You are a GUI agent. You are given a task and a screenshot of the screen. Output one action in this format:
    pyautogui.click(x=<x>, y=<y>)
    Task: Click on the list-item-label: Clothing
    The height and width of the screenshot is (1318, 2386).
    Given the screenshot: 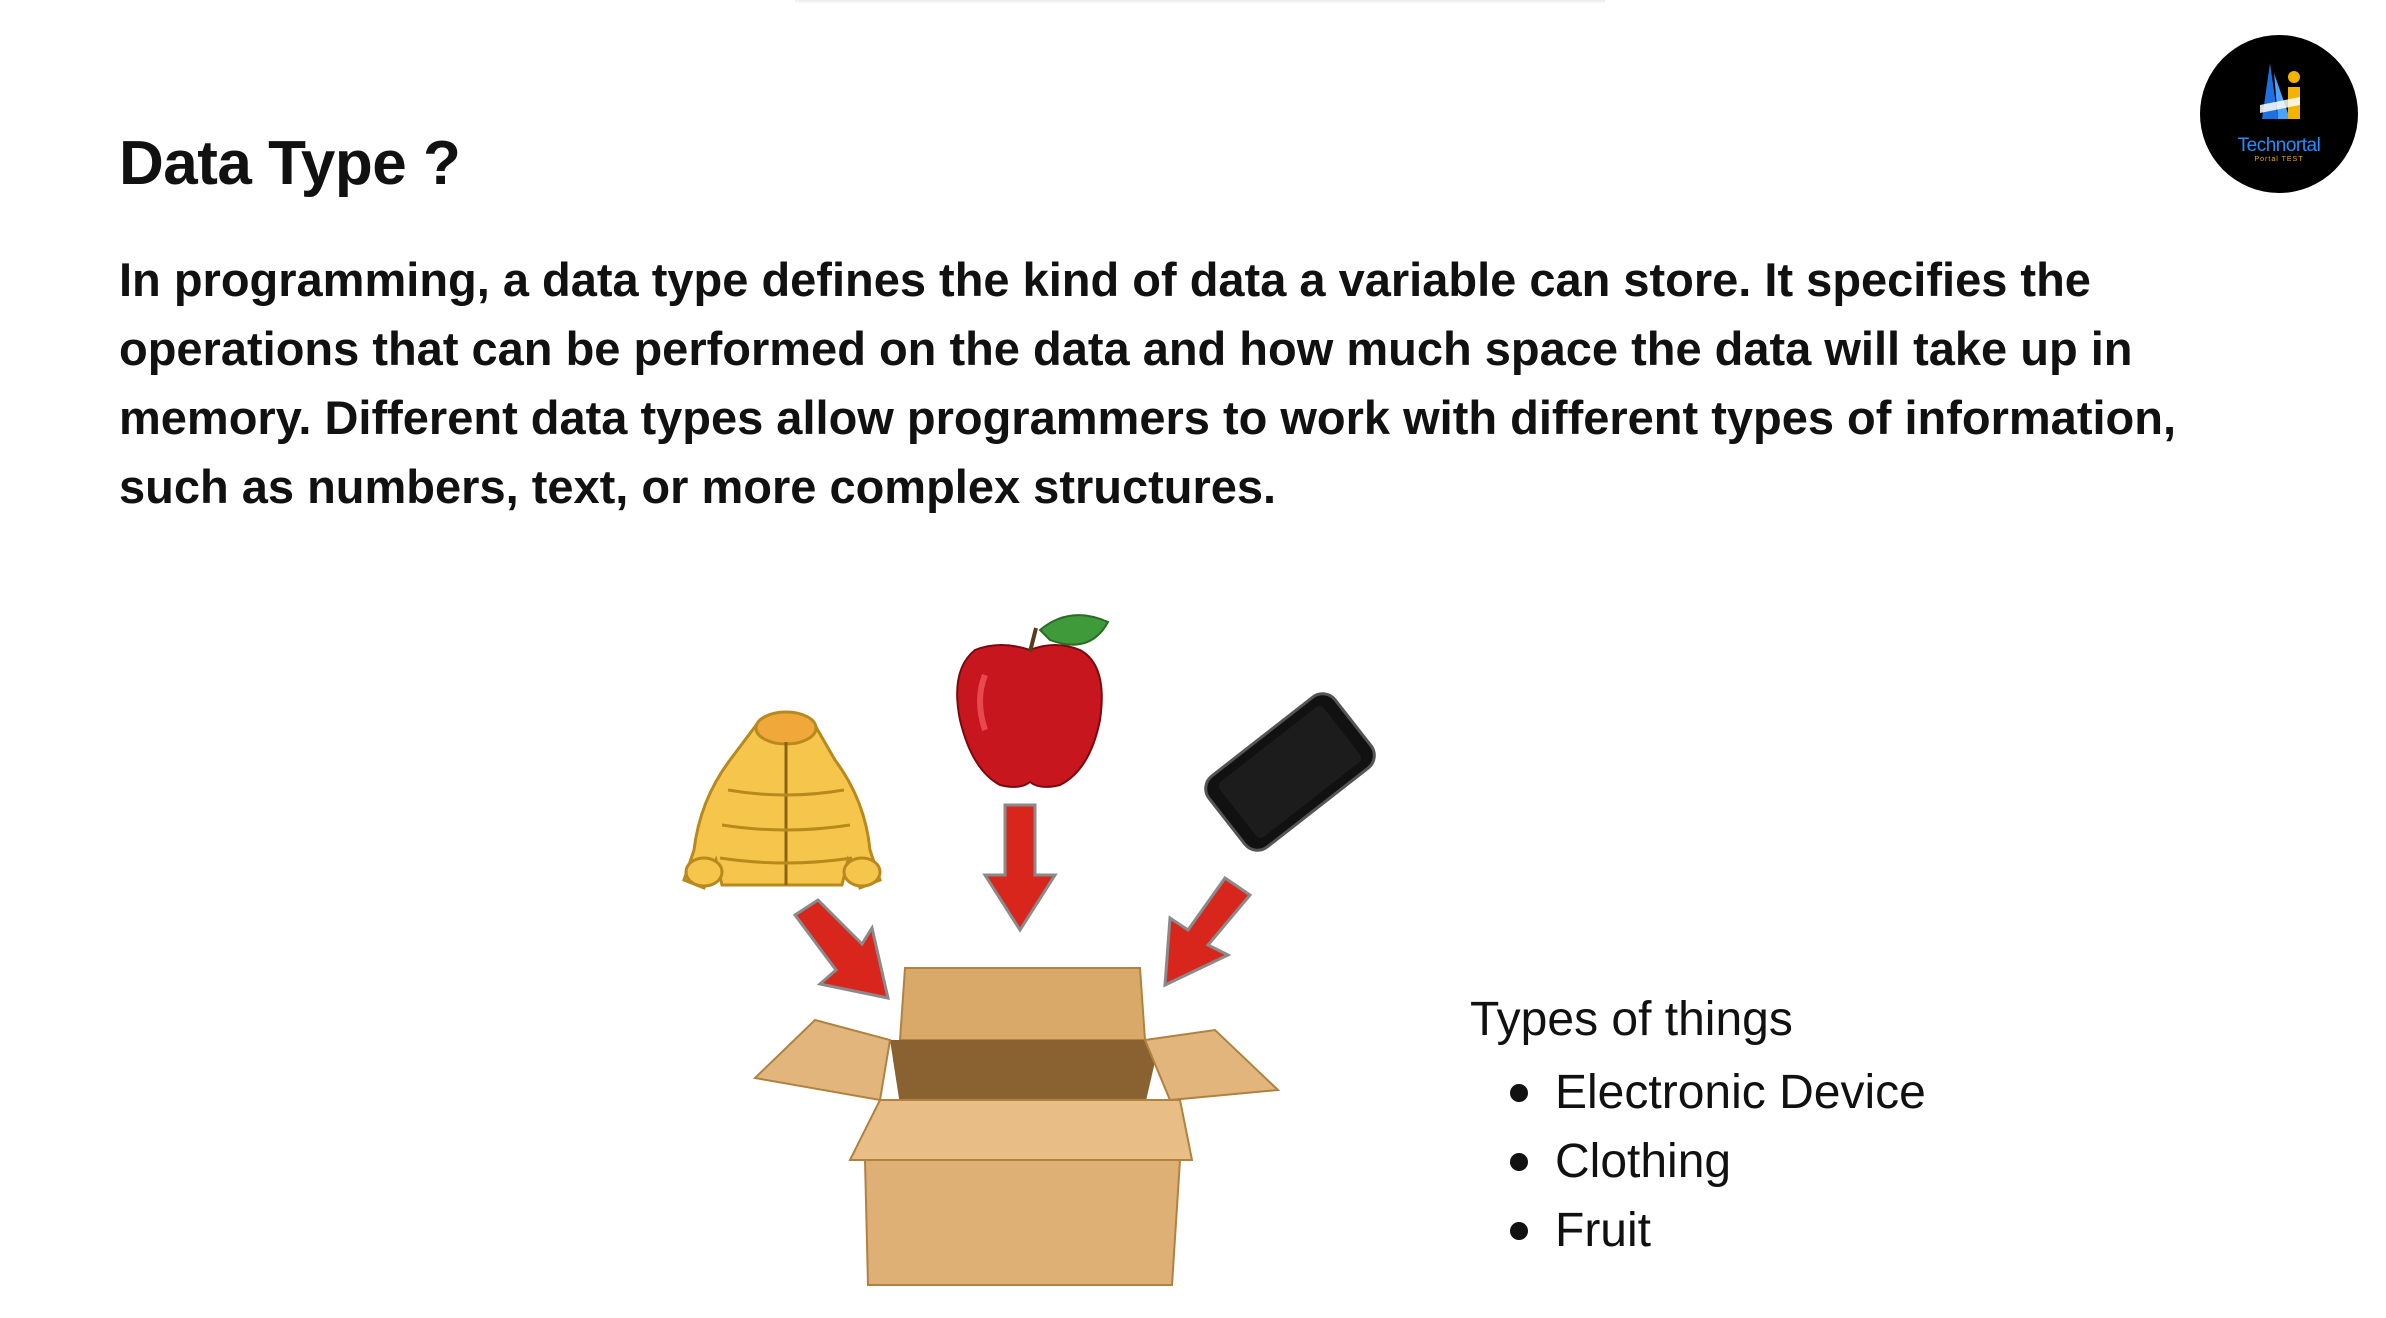 What is the action you would take?
    pyautogui.click(x=1643, y=1161)
    